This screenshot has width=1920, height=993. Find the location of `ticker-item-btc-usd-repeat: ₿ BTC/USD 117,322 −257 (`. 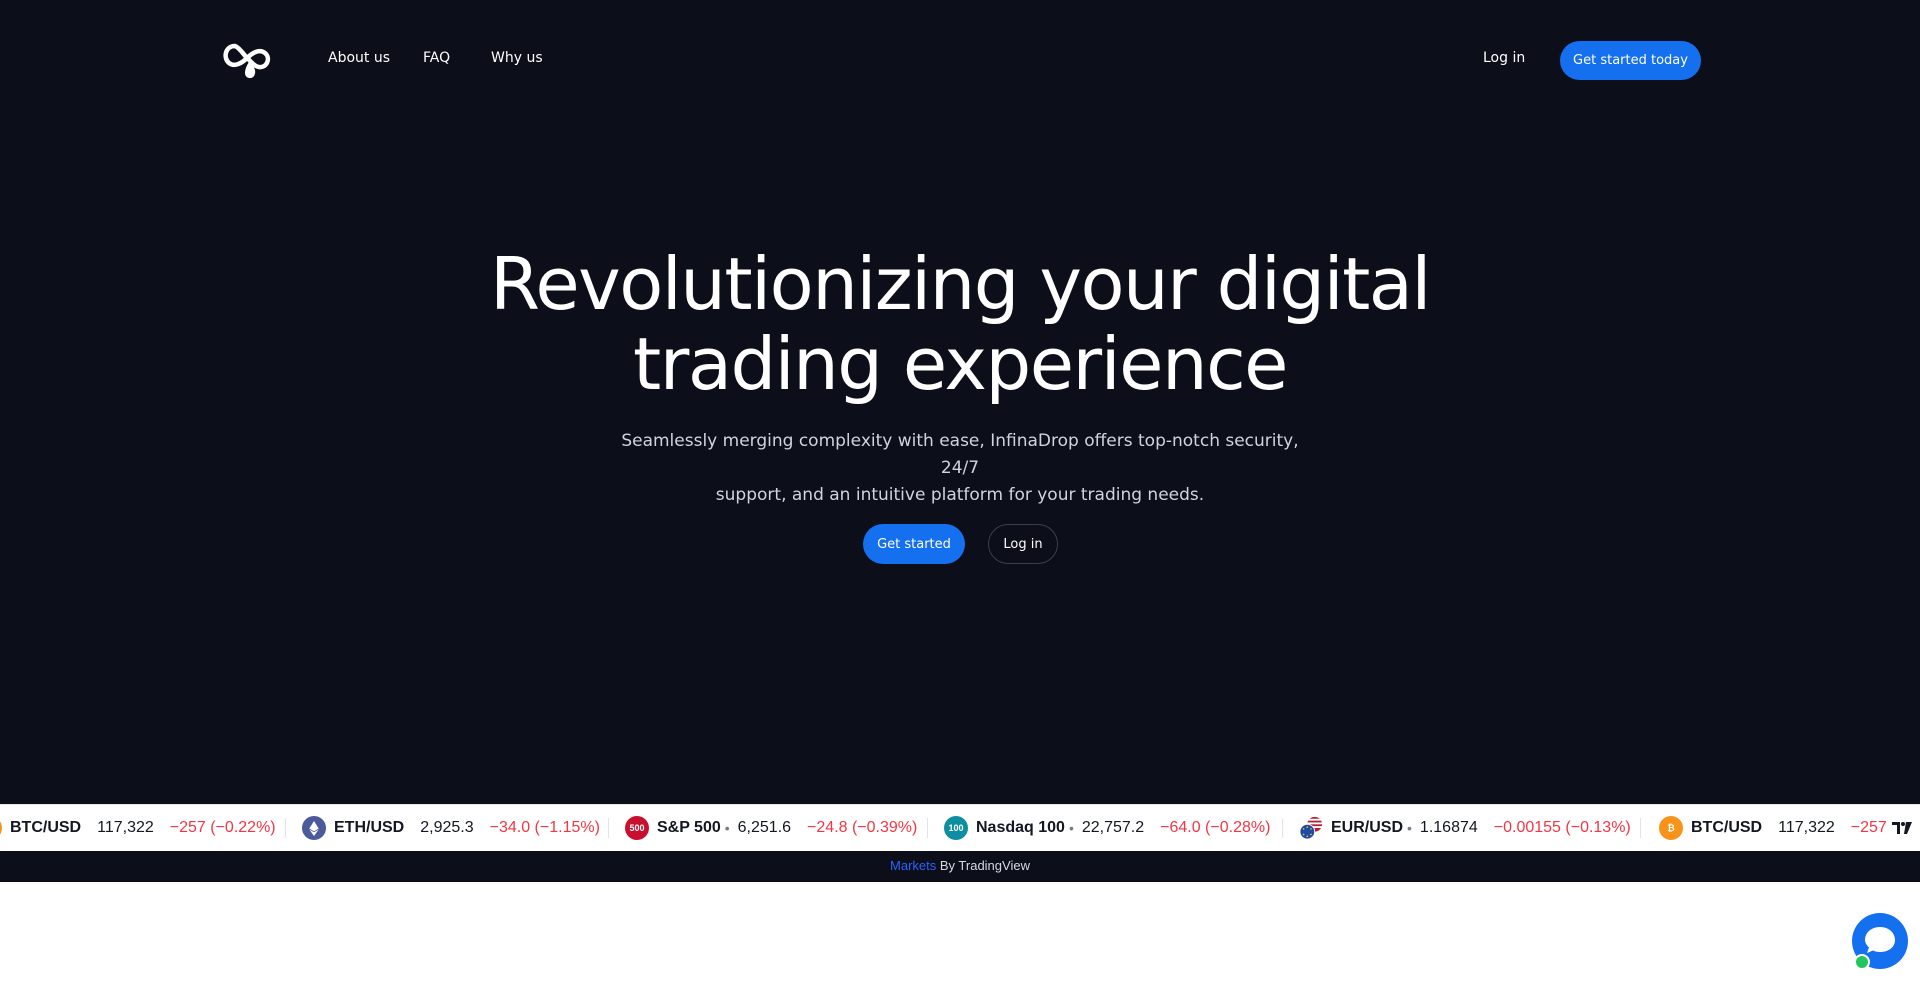

ticker-item-btc-usd-repeat: ₿ BTC/USD 117,322 −257 ( is located at coordinates (1778, 828).